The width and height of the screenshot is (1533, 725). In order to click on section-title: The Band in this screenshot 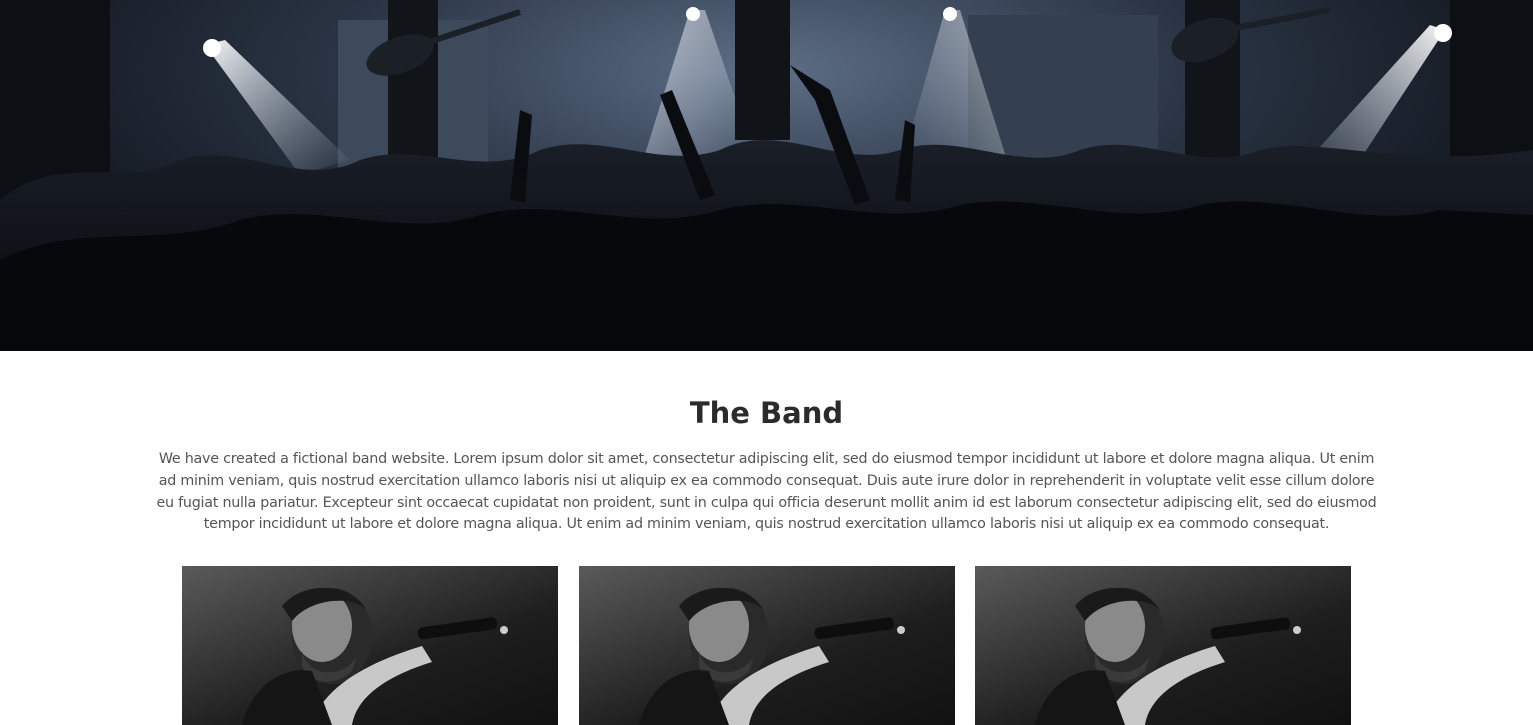, I will do `click(766, 413)`.